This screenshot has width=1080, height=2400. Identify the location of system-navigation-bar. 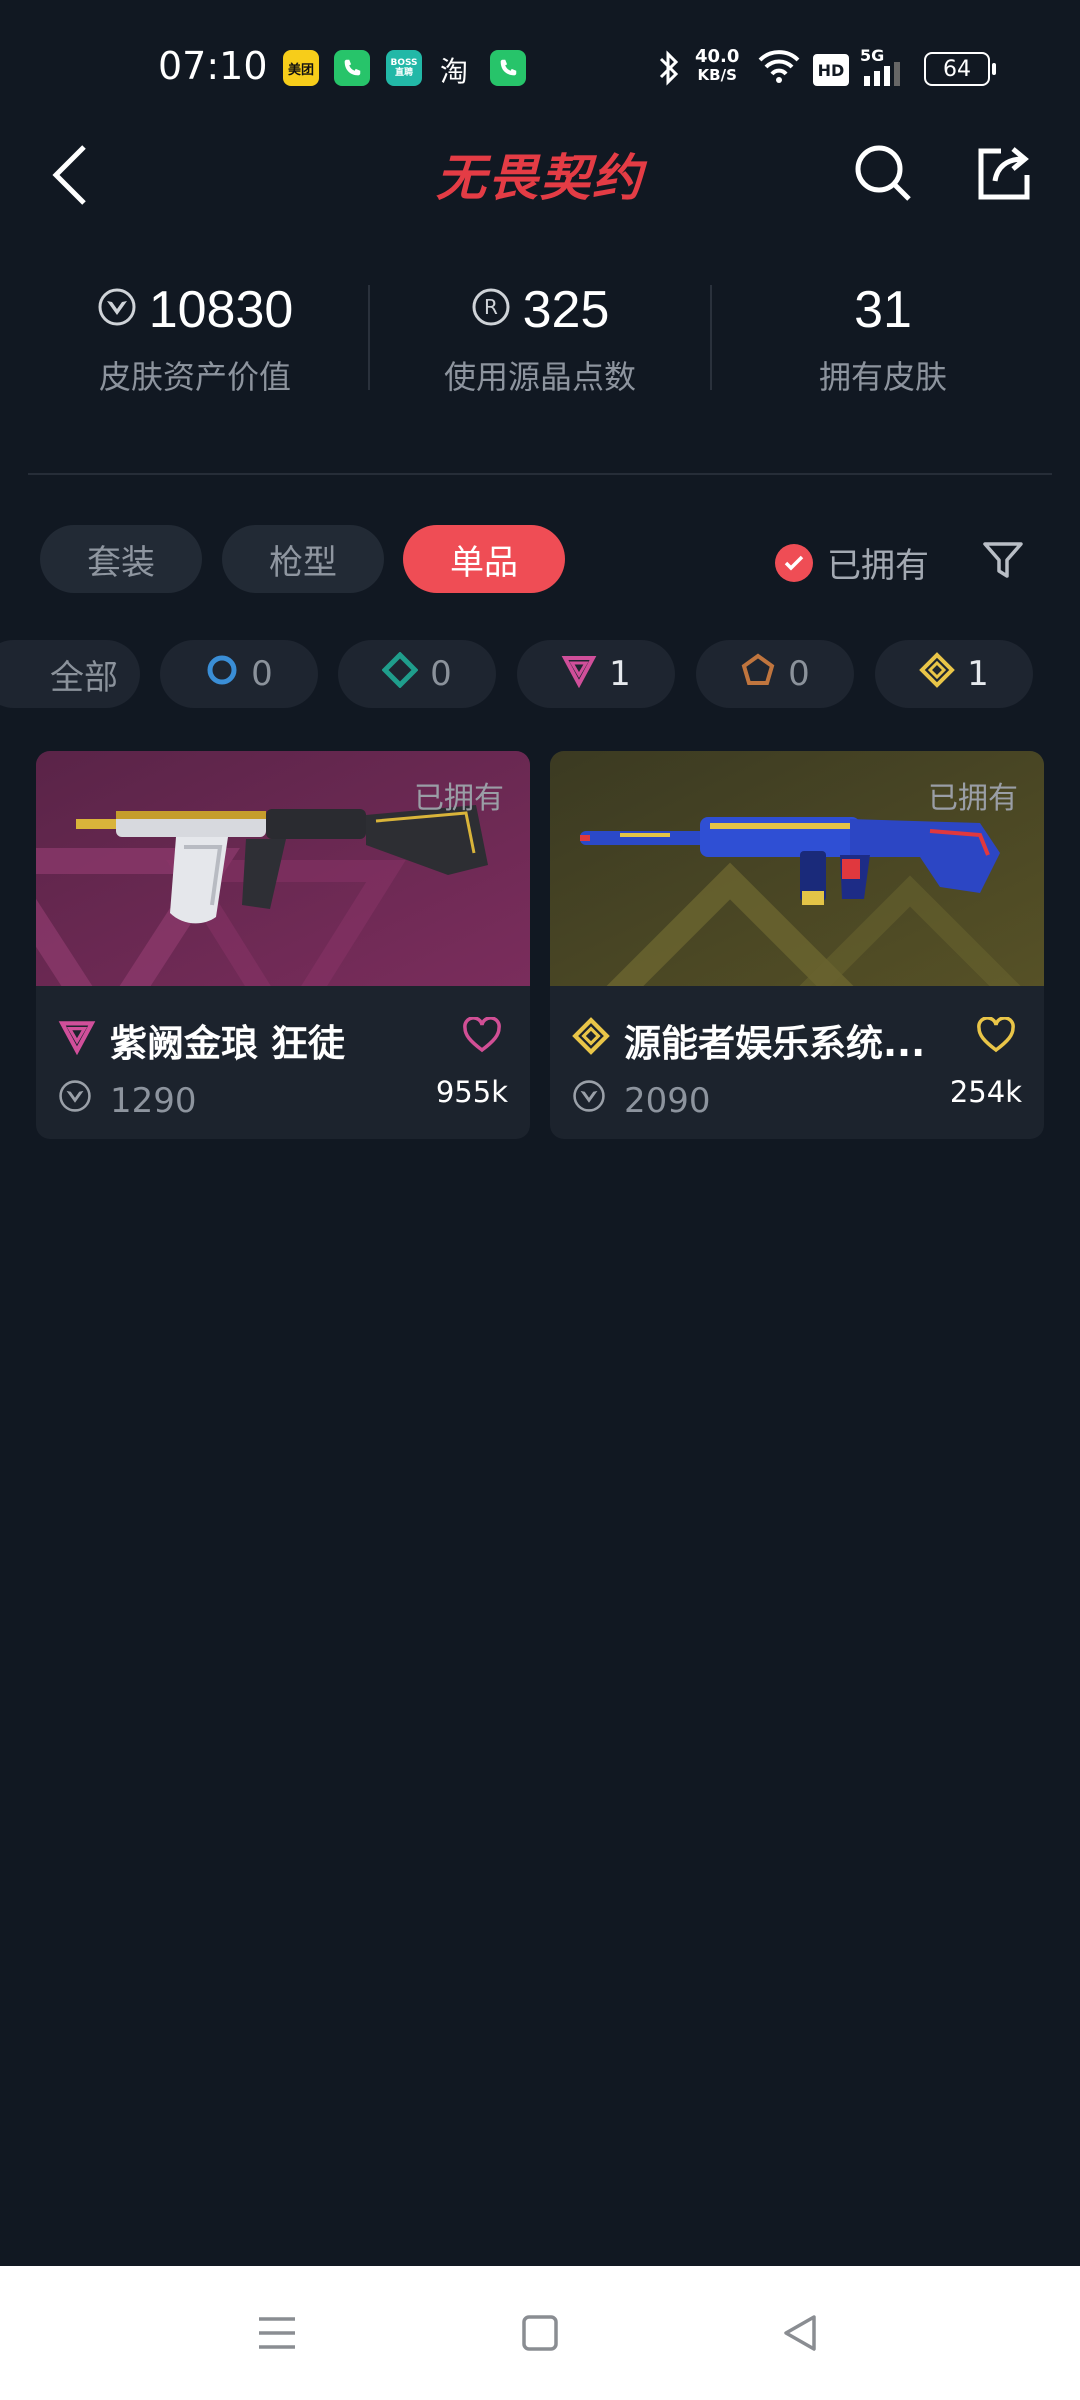
(540, 2333).